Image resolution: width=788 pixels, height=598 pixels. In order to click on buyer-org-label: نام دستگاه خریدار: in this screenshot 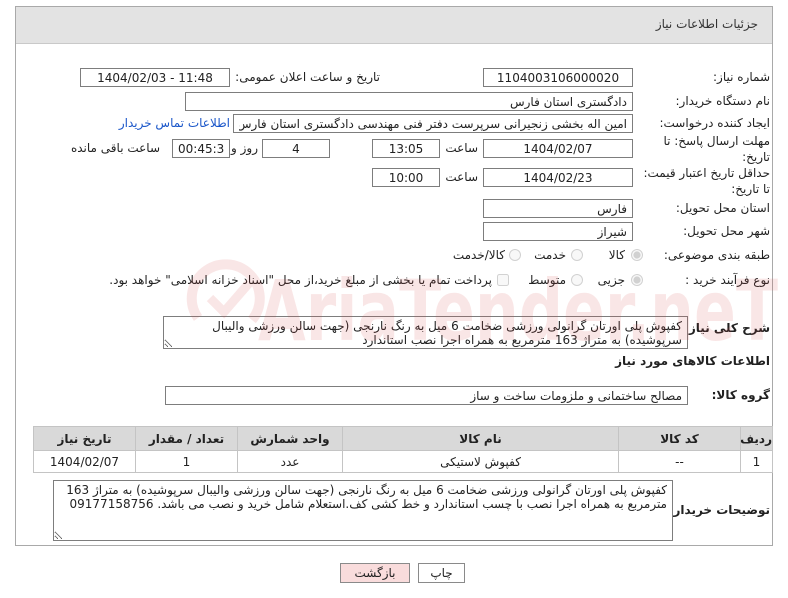, I will do `click(723, 101)`.